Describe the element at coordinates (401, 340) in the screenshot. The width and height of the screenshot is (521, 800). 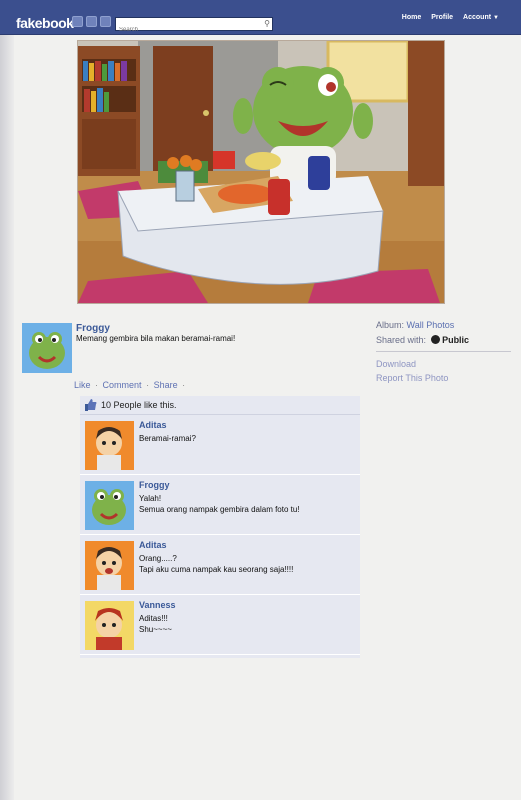
I see `shared-label: Shared with:` at that location.